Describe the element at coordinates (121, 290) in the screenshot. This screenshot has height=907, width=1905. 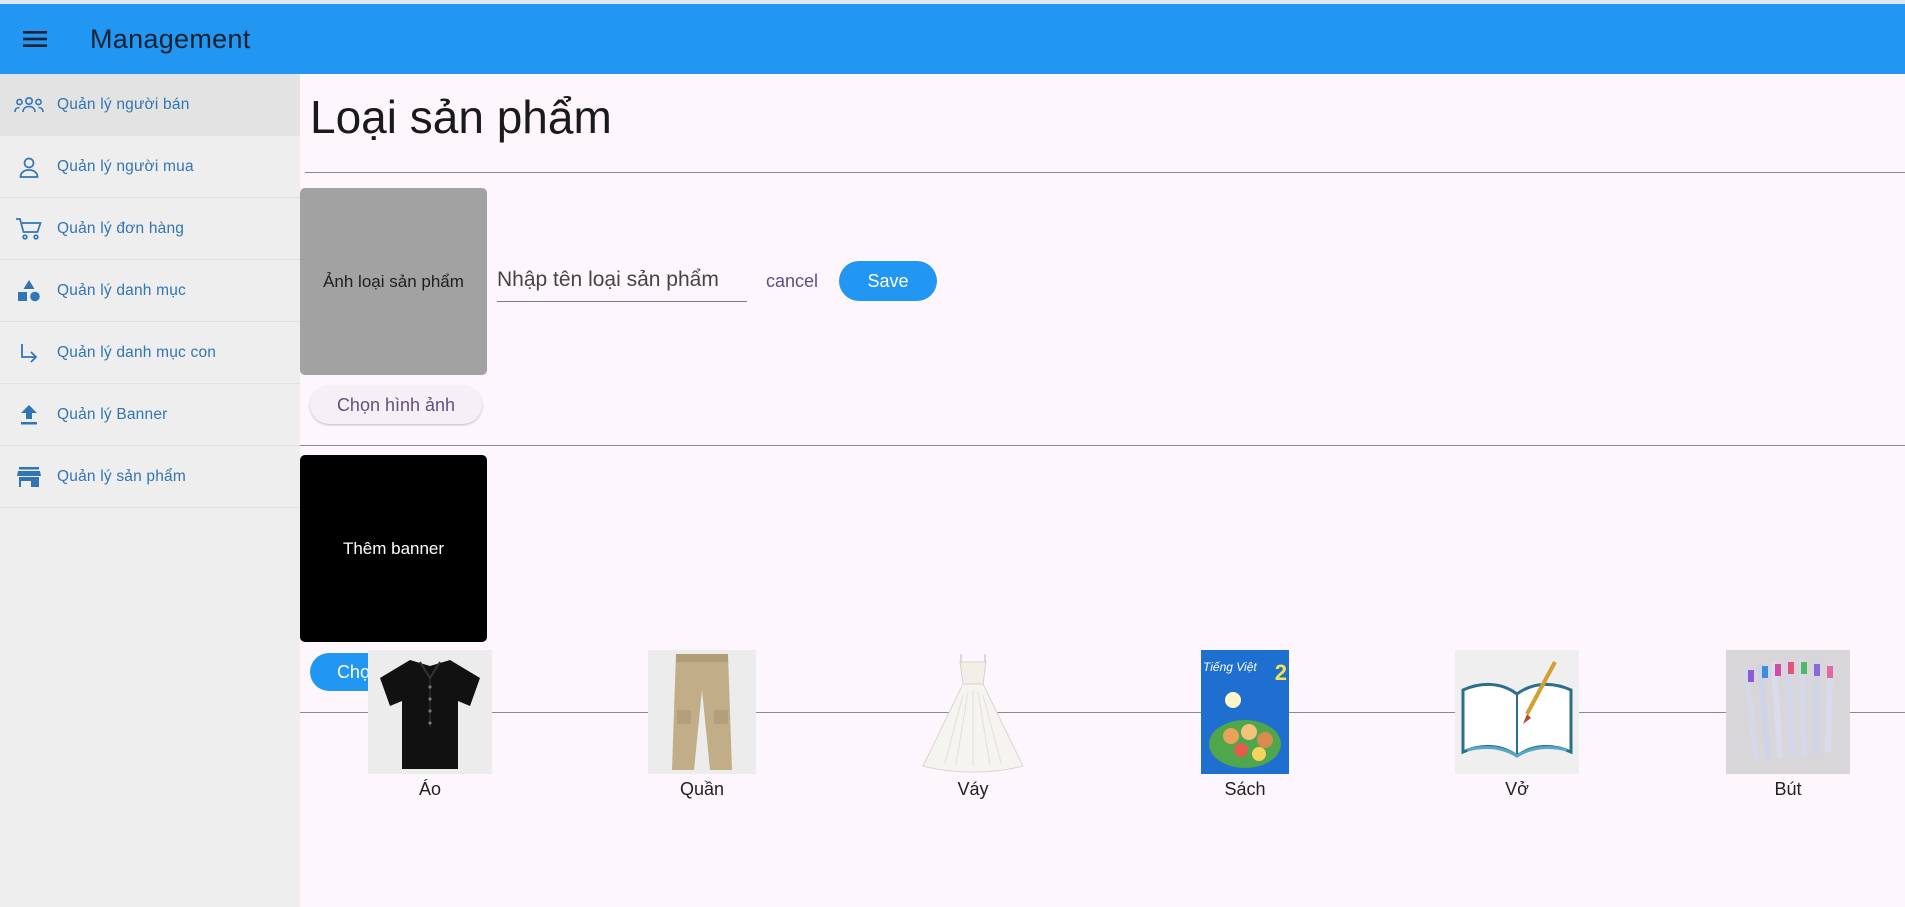
I see `sidebar-item-label: Quản lý danh mục` at that location.